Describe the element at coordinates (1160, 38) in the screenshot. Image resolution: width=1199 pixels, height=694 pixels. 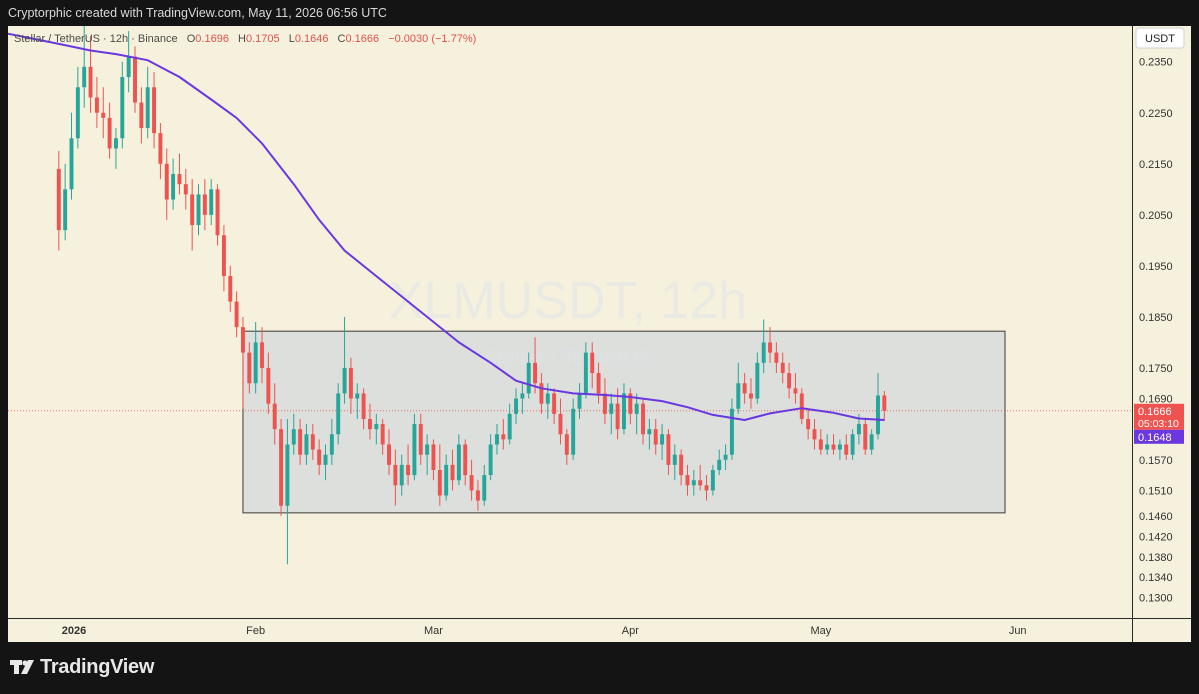
I see `currency-button: USDT` at that location.